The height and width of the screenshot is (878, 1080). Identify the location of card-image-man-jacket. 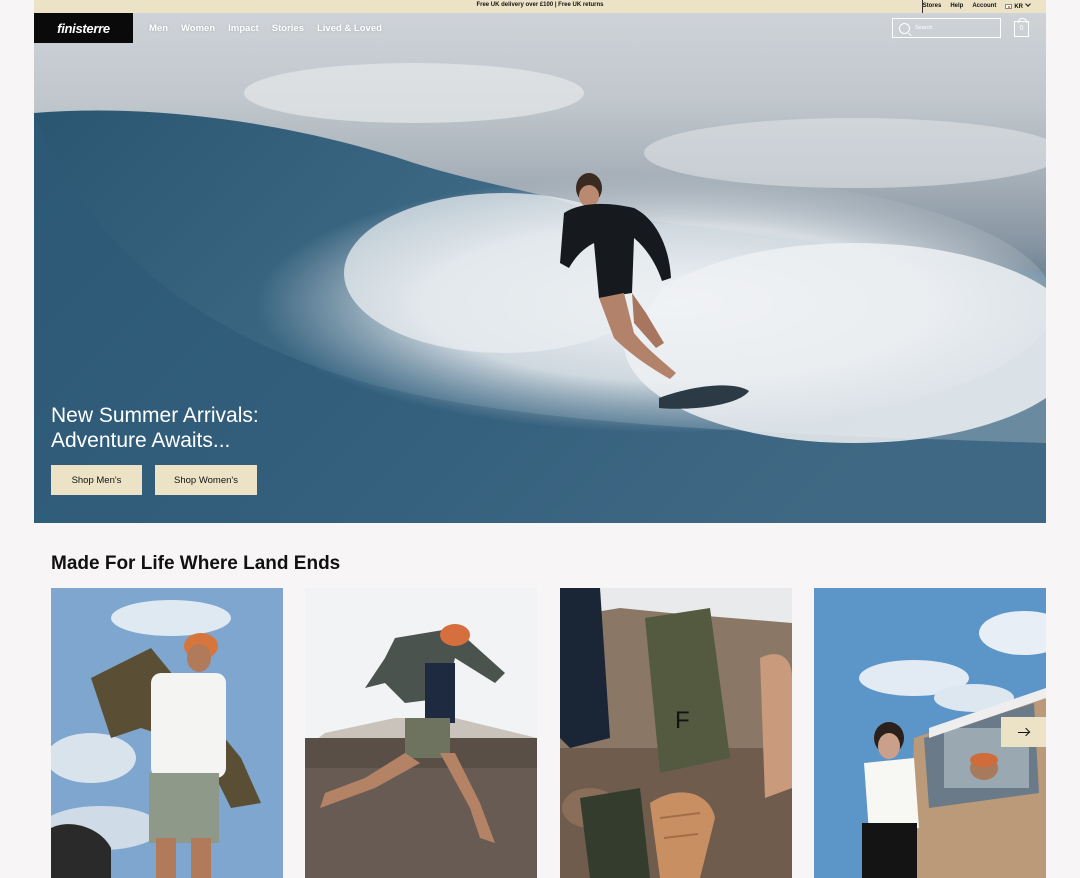
(167, 733).